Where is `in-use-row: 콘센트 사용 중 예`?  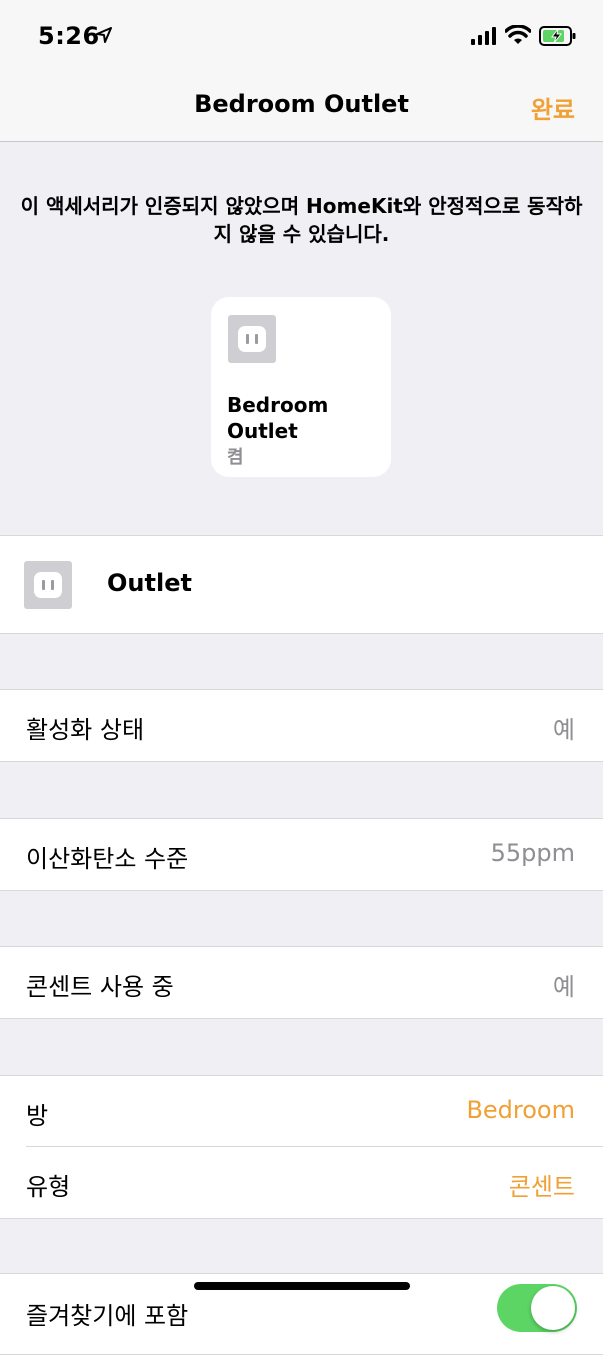 in-use-row: 콘센트 사용 중 예 is located at coordinates (301, 982).